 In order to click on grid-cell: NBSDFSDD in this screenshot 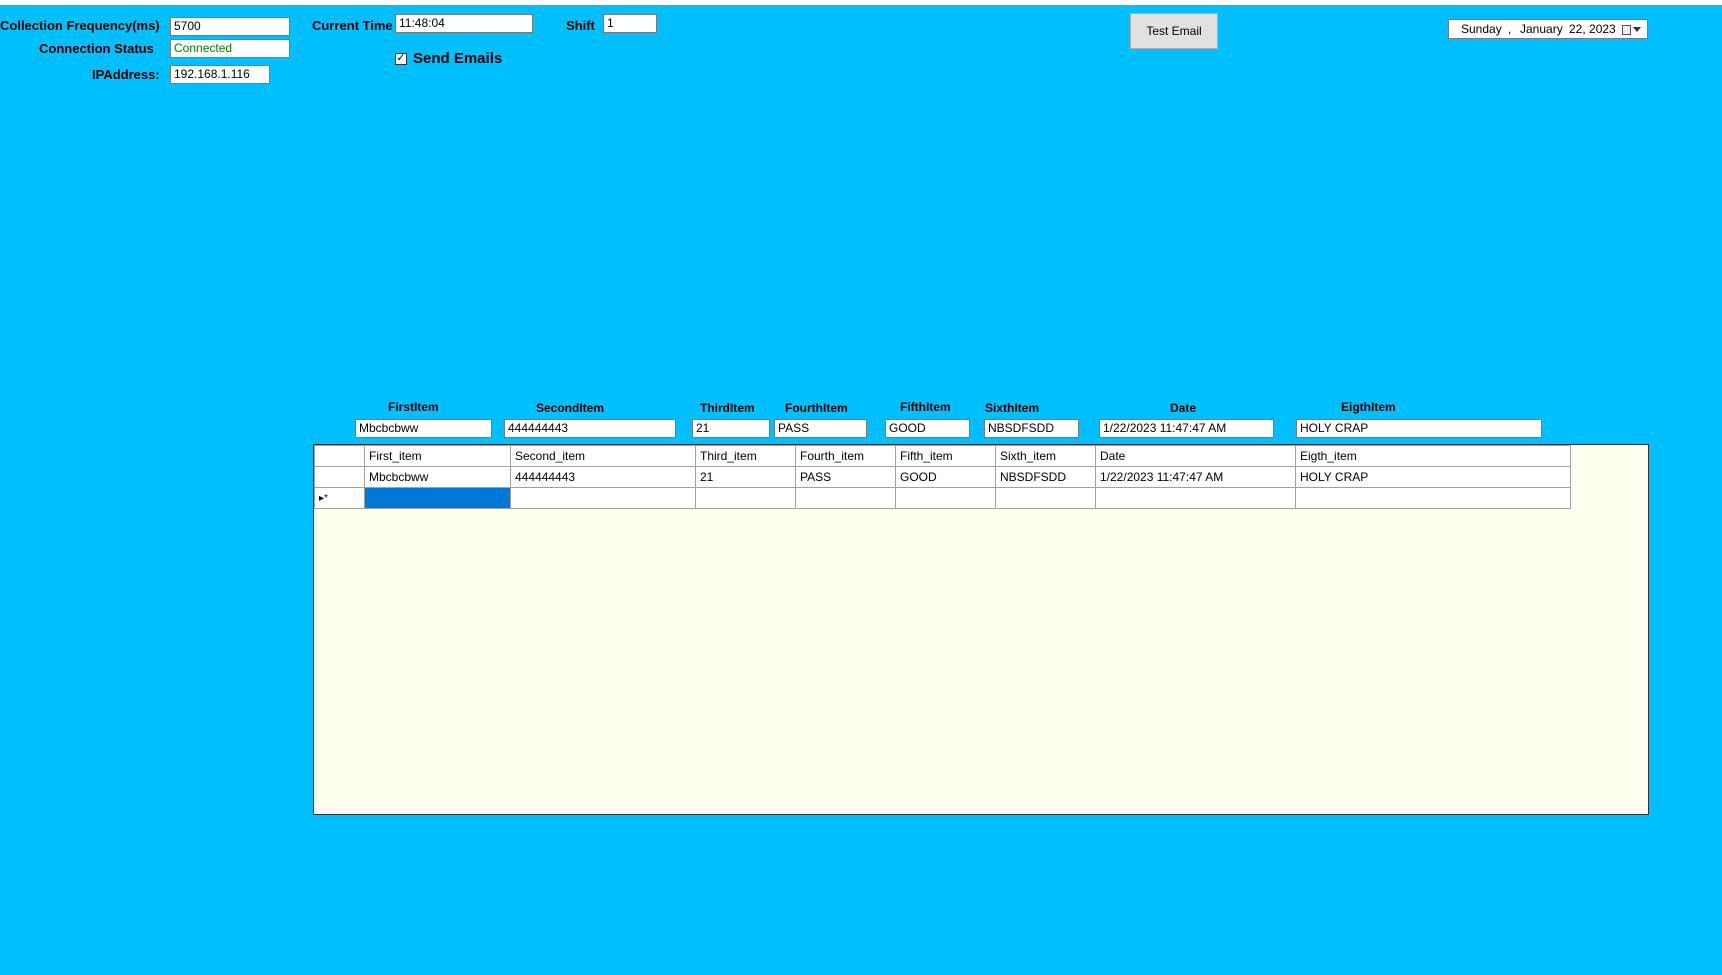, I will do `click(1045, 477)`.